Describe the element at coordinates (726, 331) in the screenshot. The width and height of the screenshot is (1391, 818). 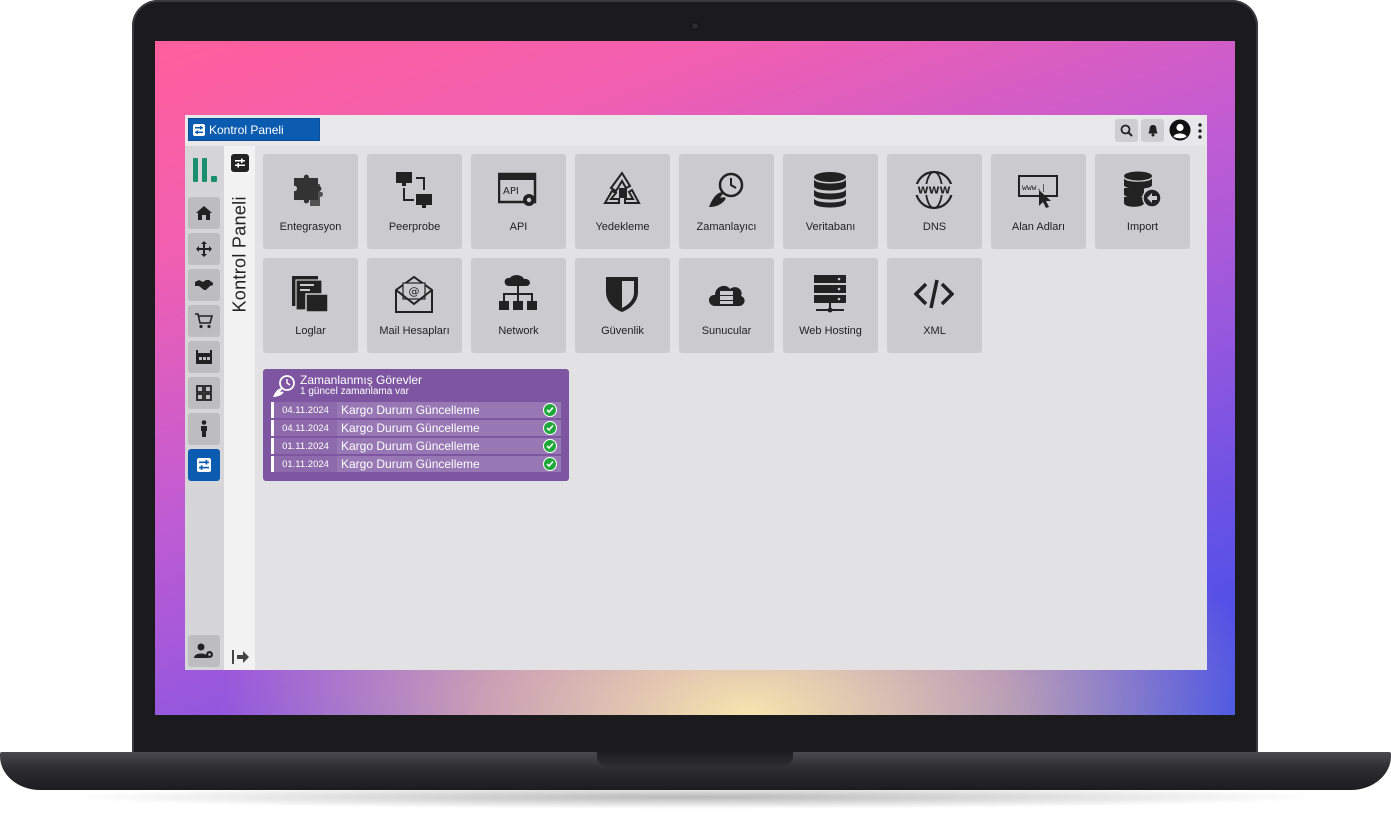
I see `module-label: Sunucular` at that location.